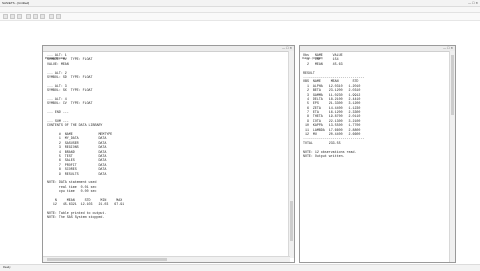 This screenshot has width=480, height=271. What do you see at coordinates (332, 125) in the screenshot?
I see `output-line: 10 KAPPA 13.5500 1.7700` at bounding box center [332, 125].